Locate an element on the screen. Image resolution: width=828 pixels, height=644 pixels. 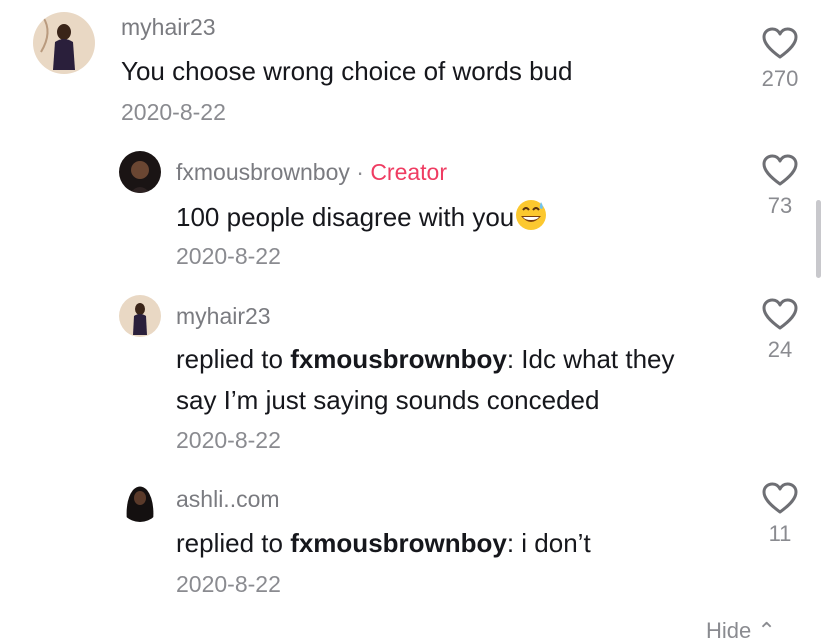
like-button: 24 is located at coordinates (780, 330).